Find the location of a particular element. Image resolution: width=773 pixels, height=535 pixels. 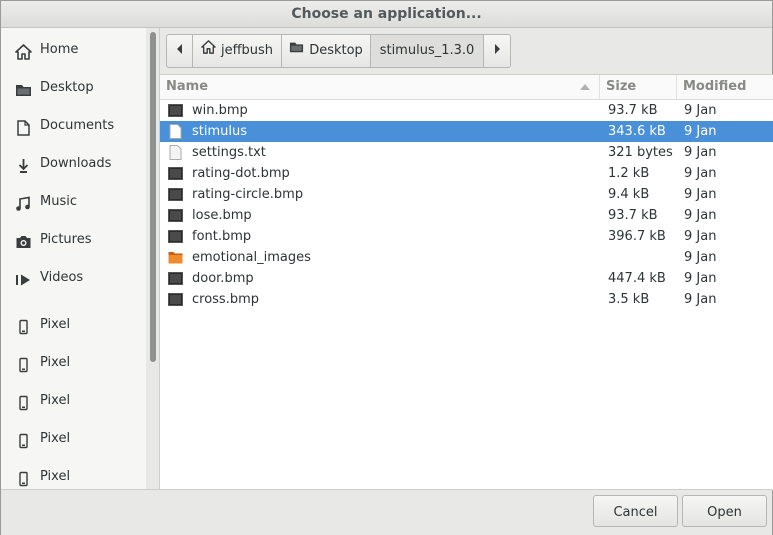

sidebar-scrollbar is located at coordinates (153, 258).